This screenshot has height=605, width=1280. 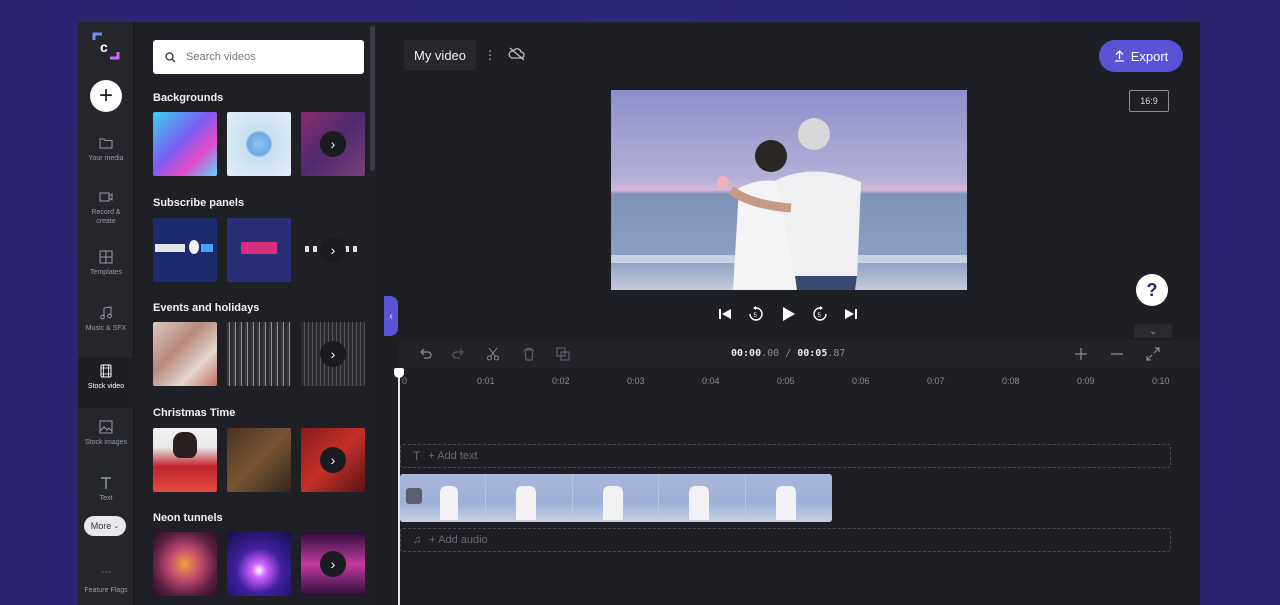 What do you see at coordinates (106, 96) in the screenshot?
I see `create-new-button: +` at bounding box center [106, 96].